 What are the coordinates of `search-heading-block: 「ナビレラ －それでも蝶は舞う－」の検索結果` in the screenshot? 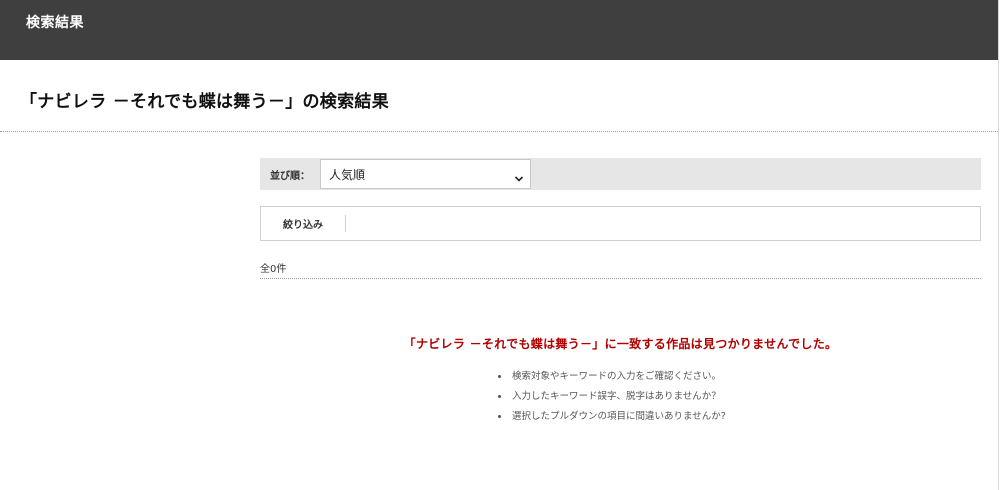 It's located at (499, 96).